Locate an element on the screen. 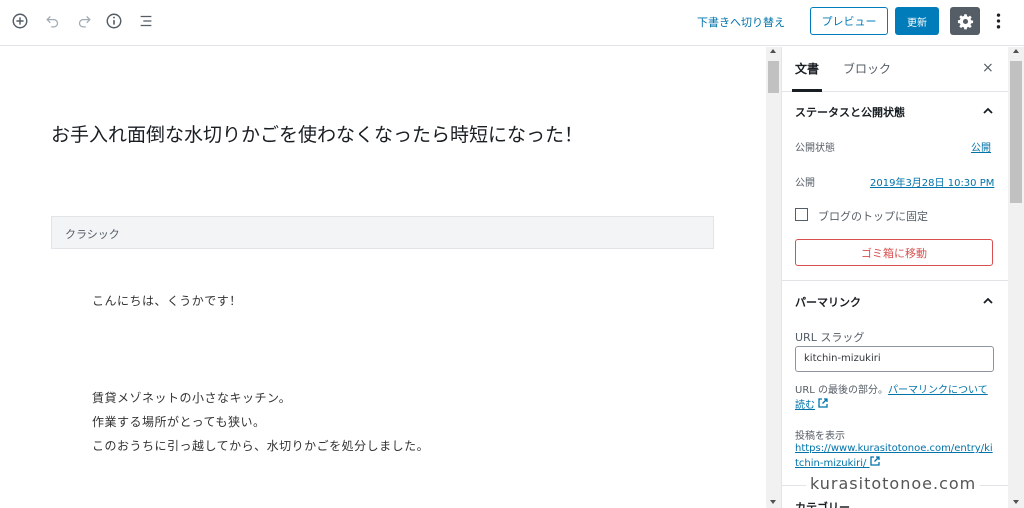 Image resolution: width=1024 pixels, height=508 pixels. sticky-checkbox-label: ブログのトップに固定 is located at coordinates (873, 216).